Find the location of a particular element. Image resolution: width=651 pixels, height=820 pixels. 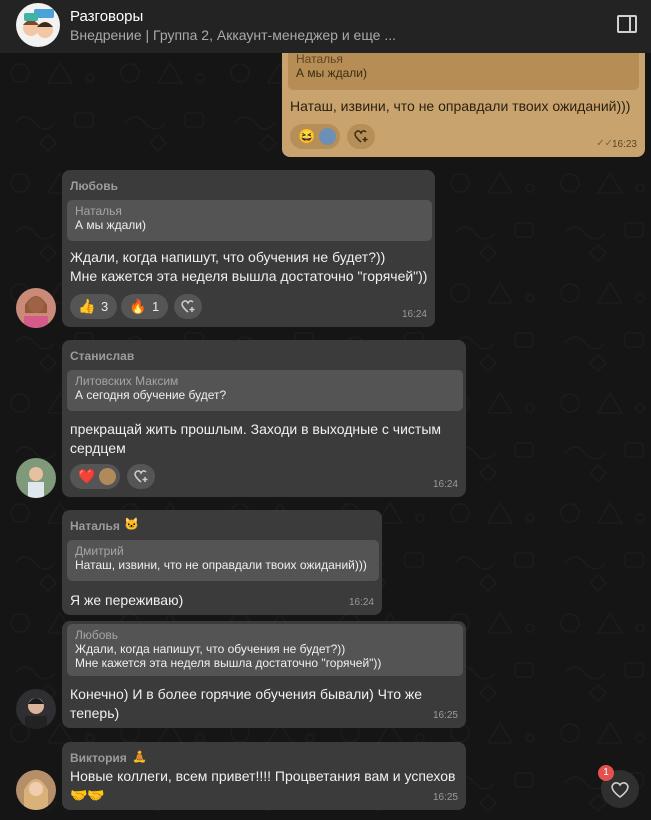

reaction-chip: 👍 3 is located at coordinates (93, 306).